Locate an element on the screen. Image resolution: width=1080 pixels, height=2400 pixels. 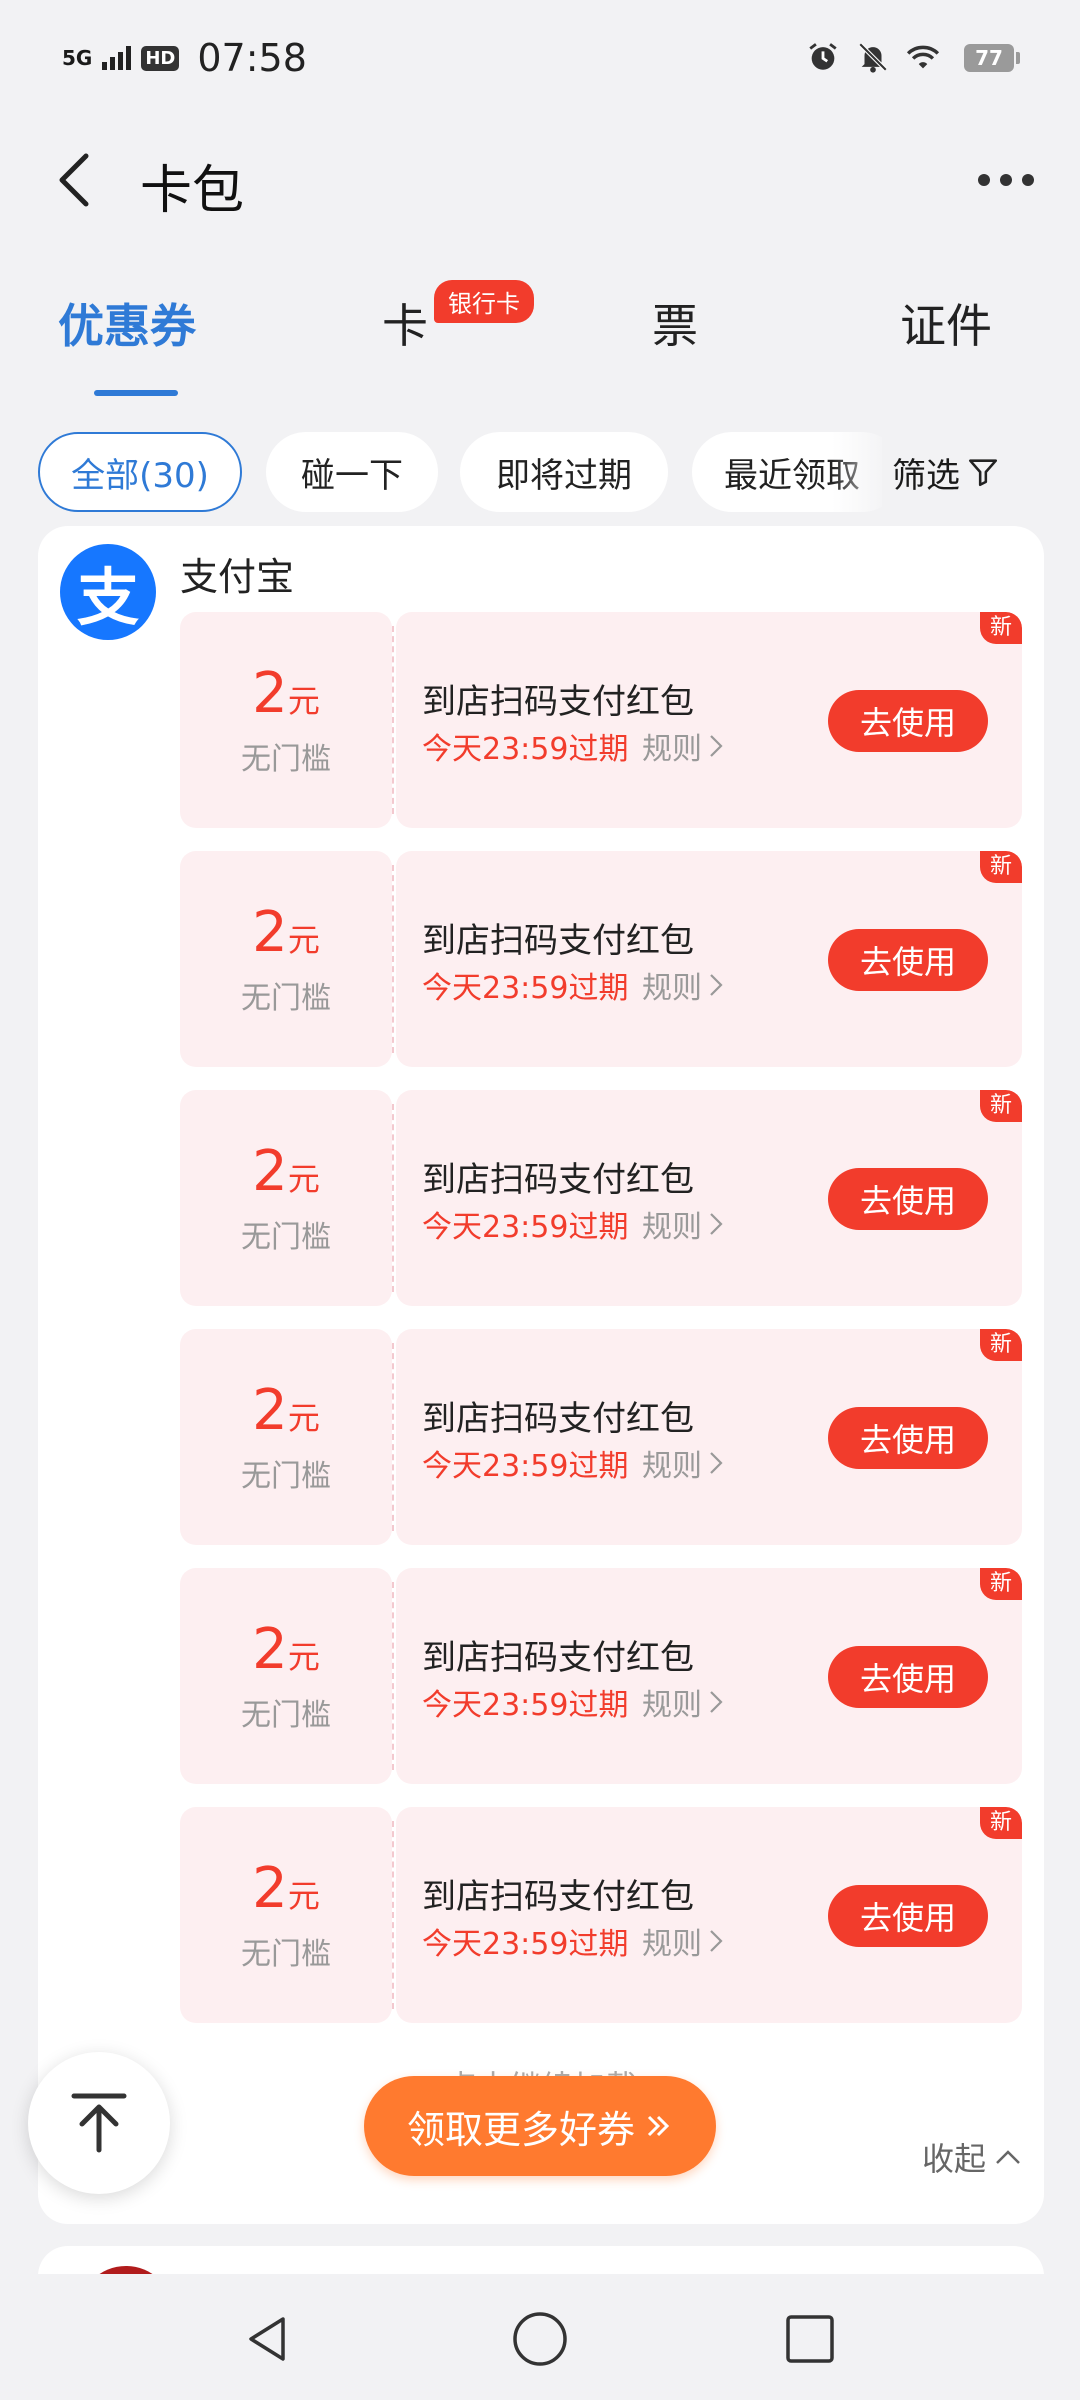
alipay-logo: 支 is located at coordinates (108, 592).